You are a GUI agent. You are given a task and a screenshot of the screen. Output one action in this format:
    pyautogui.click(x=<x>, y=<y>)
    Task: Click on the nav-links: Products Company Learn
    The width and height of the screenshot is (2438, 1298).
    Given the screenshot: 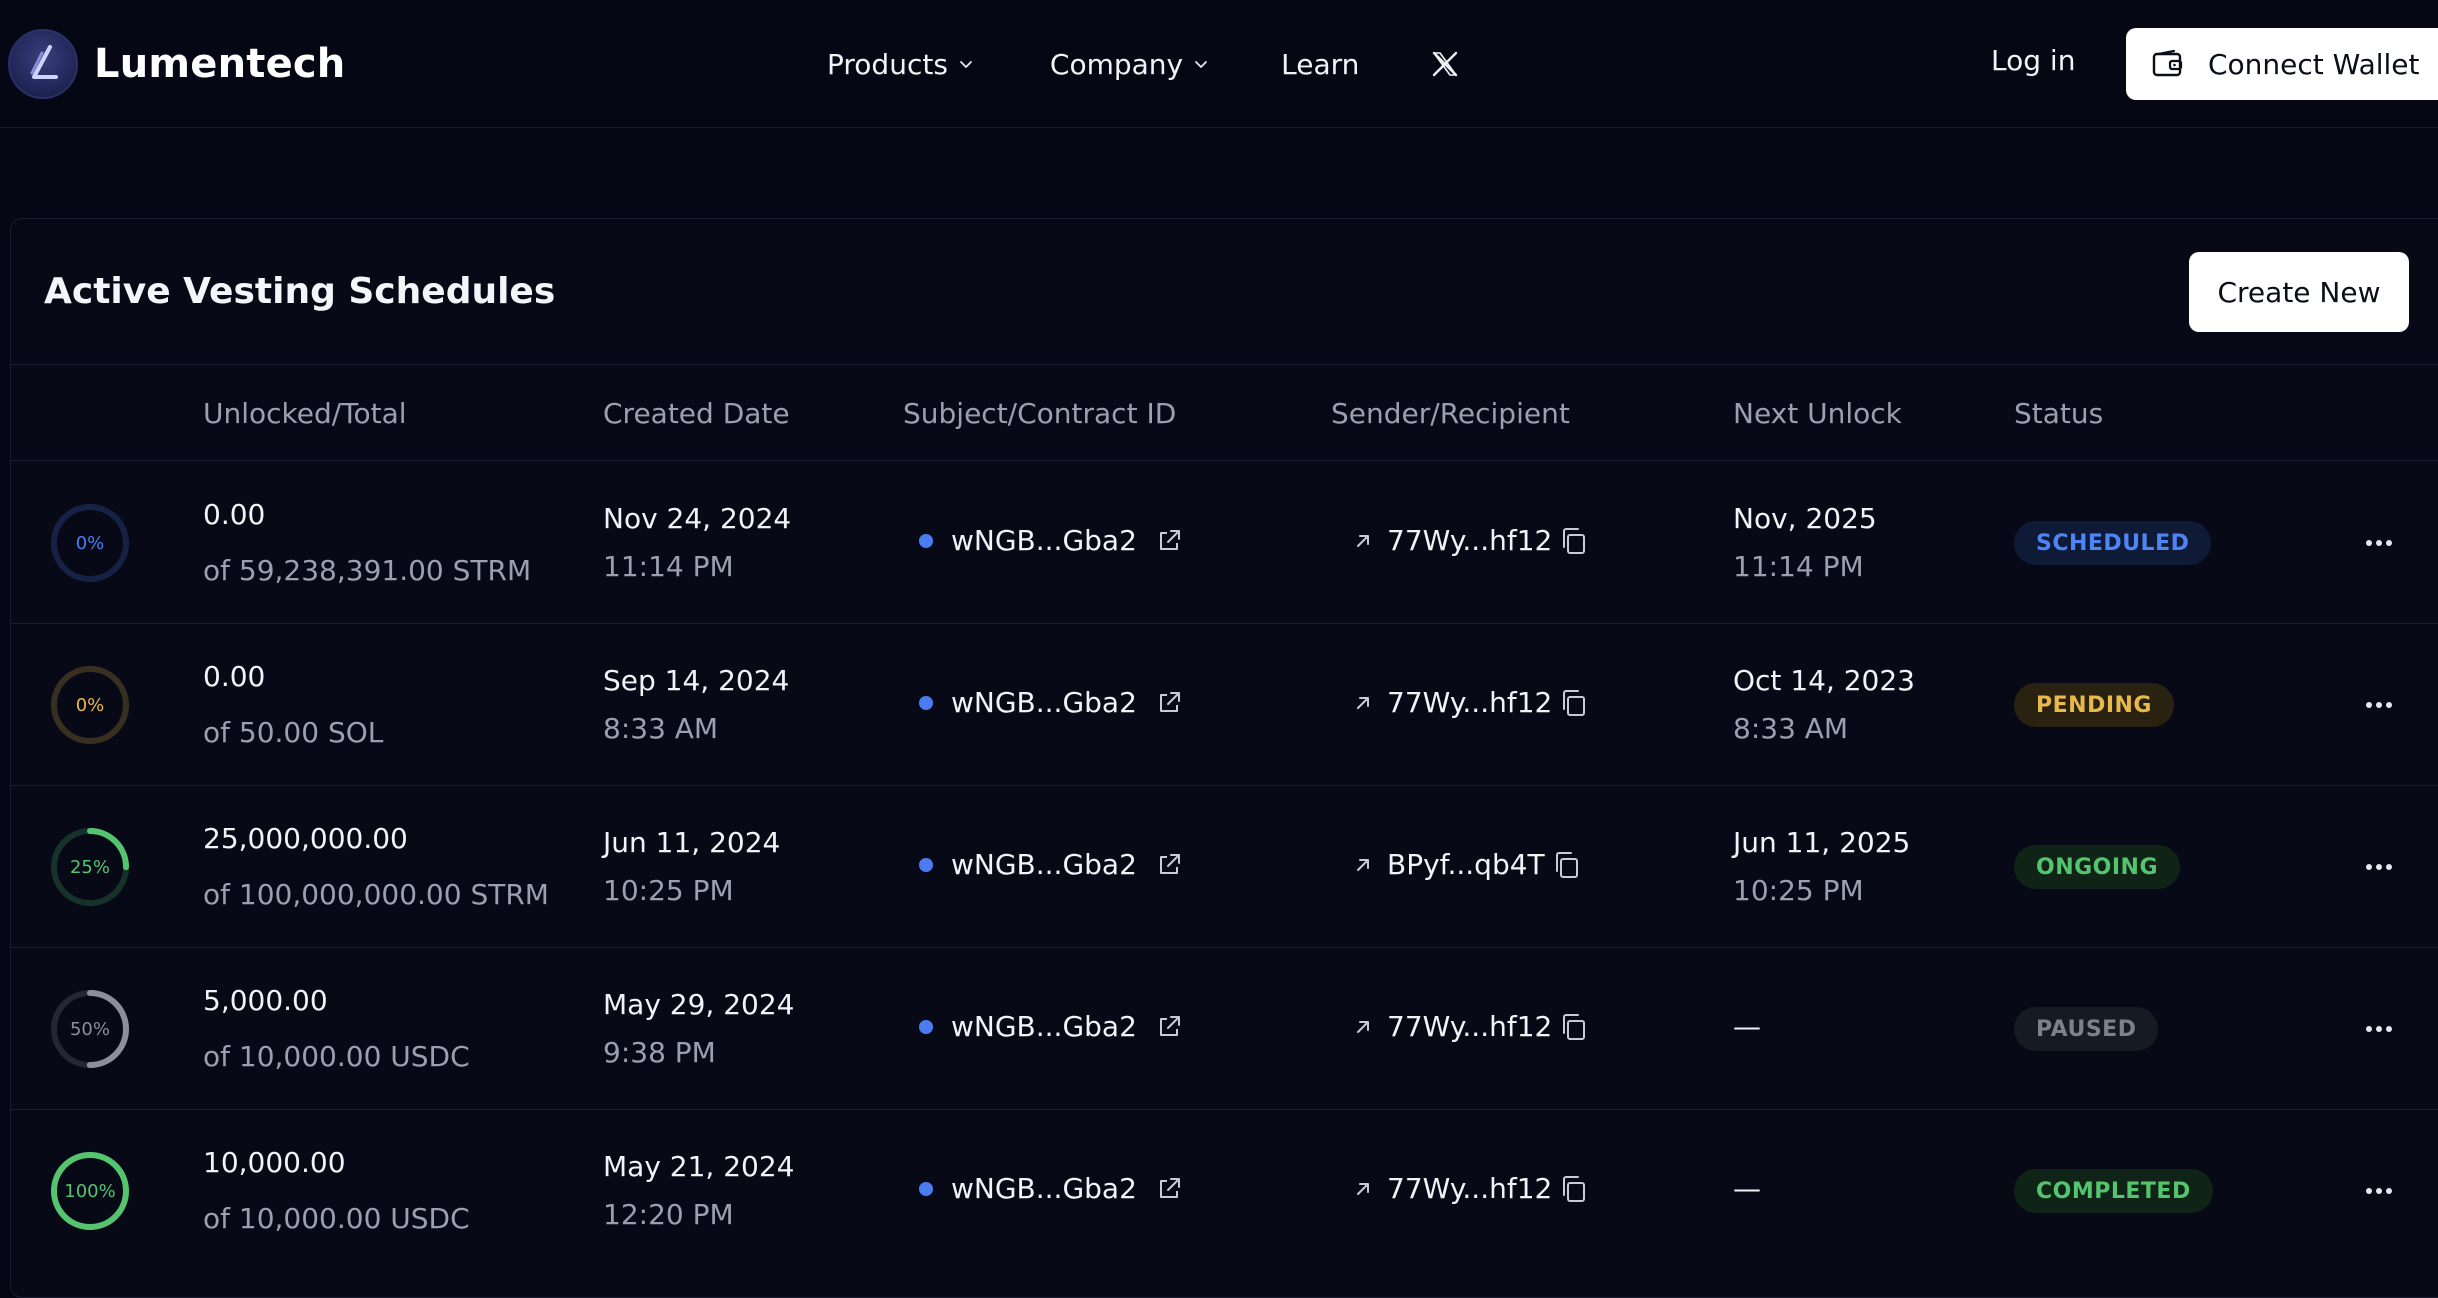 What is the action you would take?
    pyautogui.click(x=1143, y=64)
    